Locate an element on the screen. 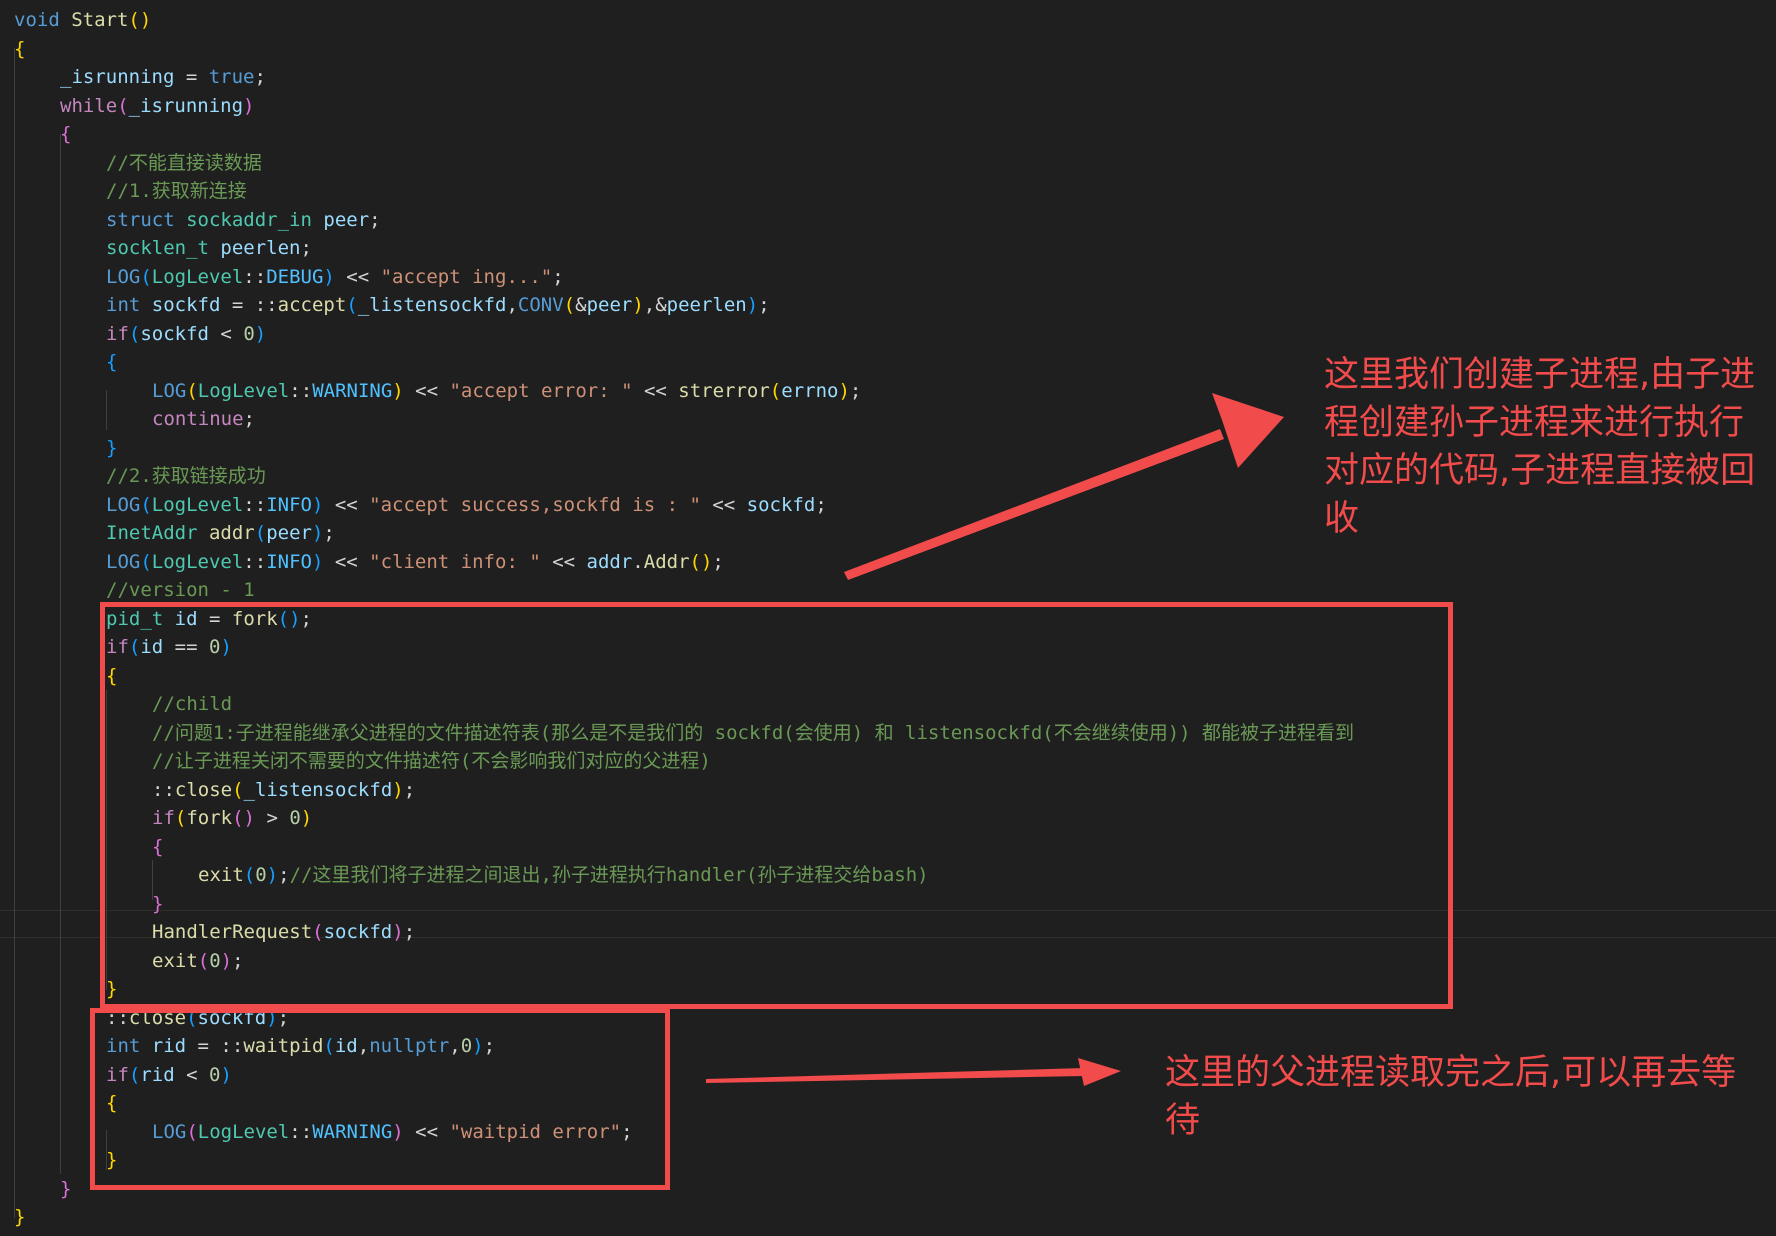 Image resolution: width=1776 pixels, height=1236 pixels. arrow-2-head is located at coordinates (1099, 1072).